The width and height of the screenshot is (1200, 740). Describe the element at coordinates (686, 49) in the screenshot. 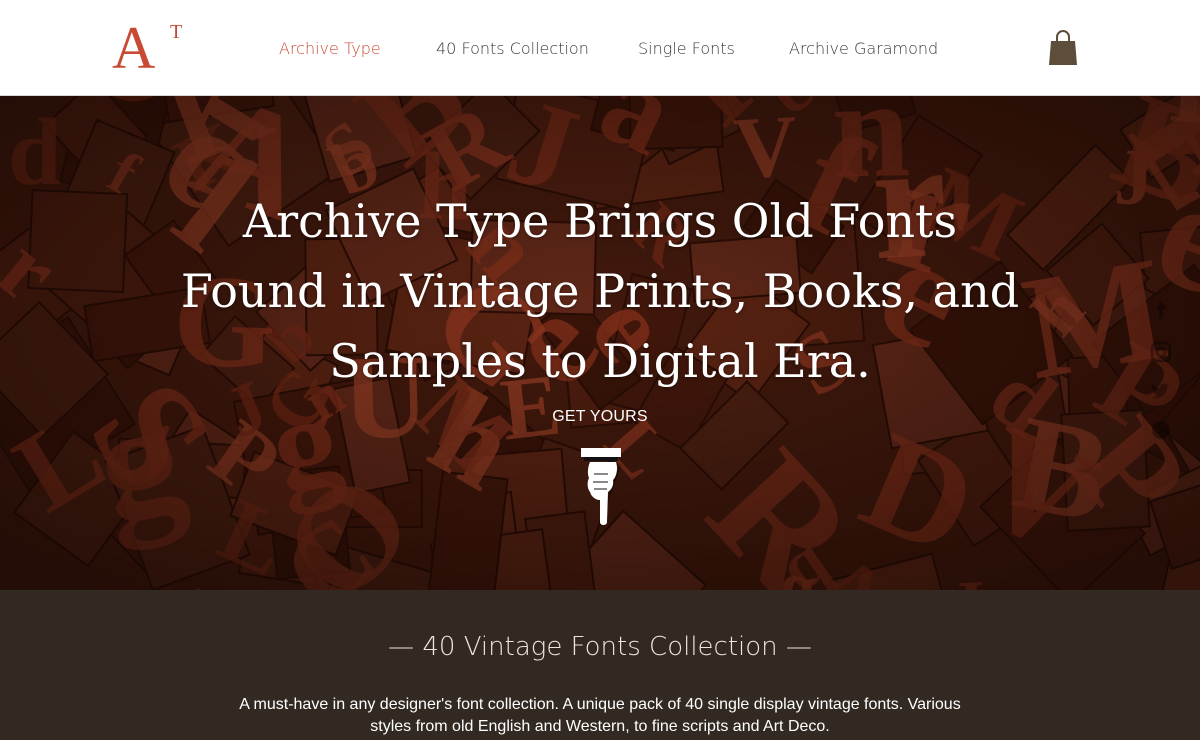

I see `nav-single-fonts: Single Fonts` at that location.